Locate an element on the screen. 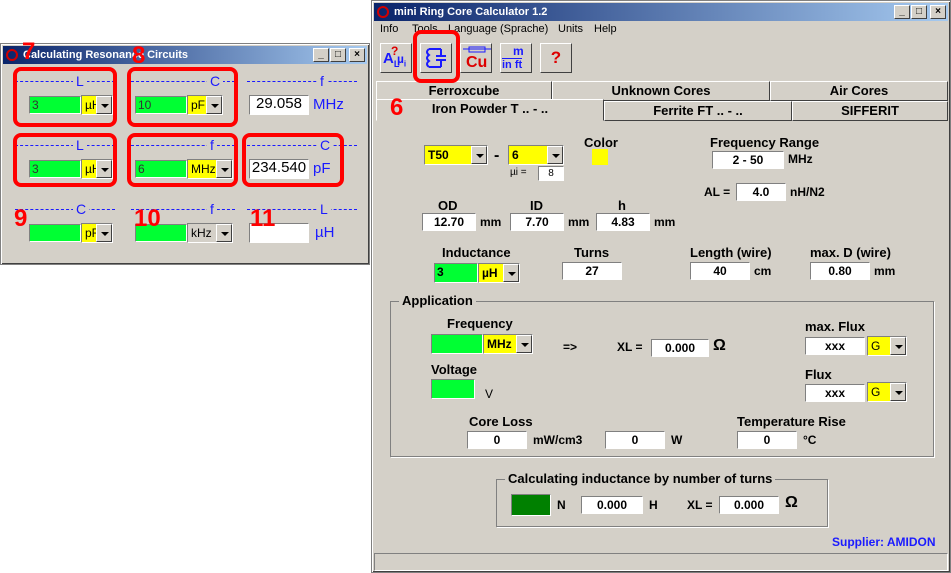  annotation-9: 9 is located at coordinates (21, 218).